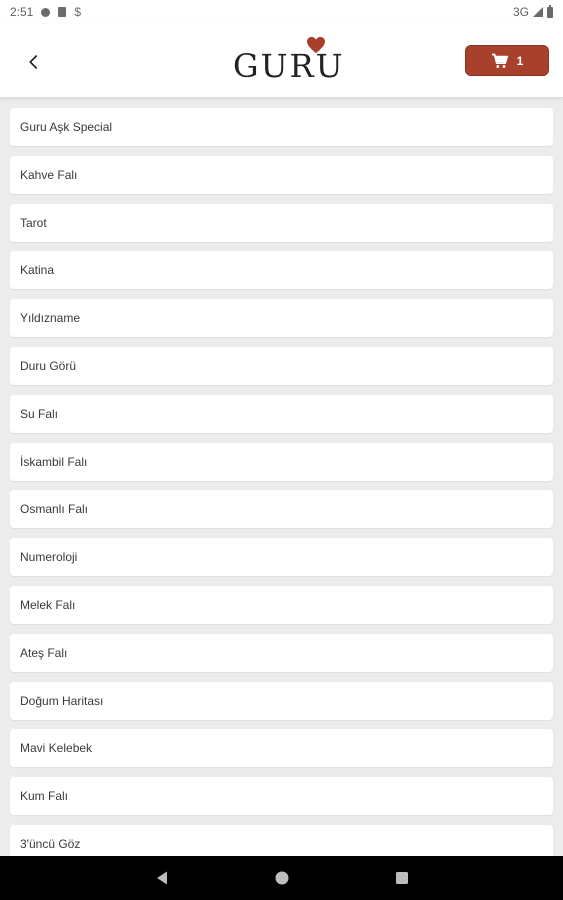 This screenshot has width=563, height=900. I want to click on nav-back-icon, so click(162, 878).